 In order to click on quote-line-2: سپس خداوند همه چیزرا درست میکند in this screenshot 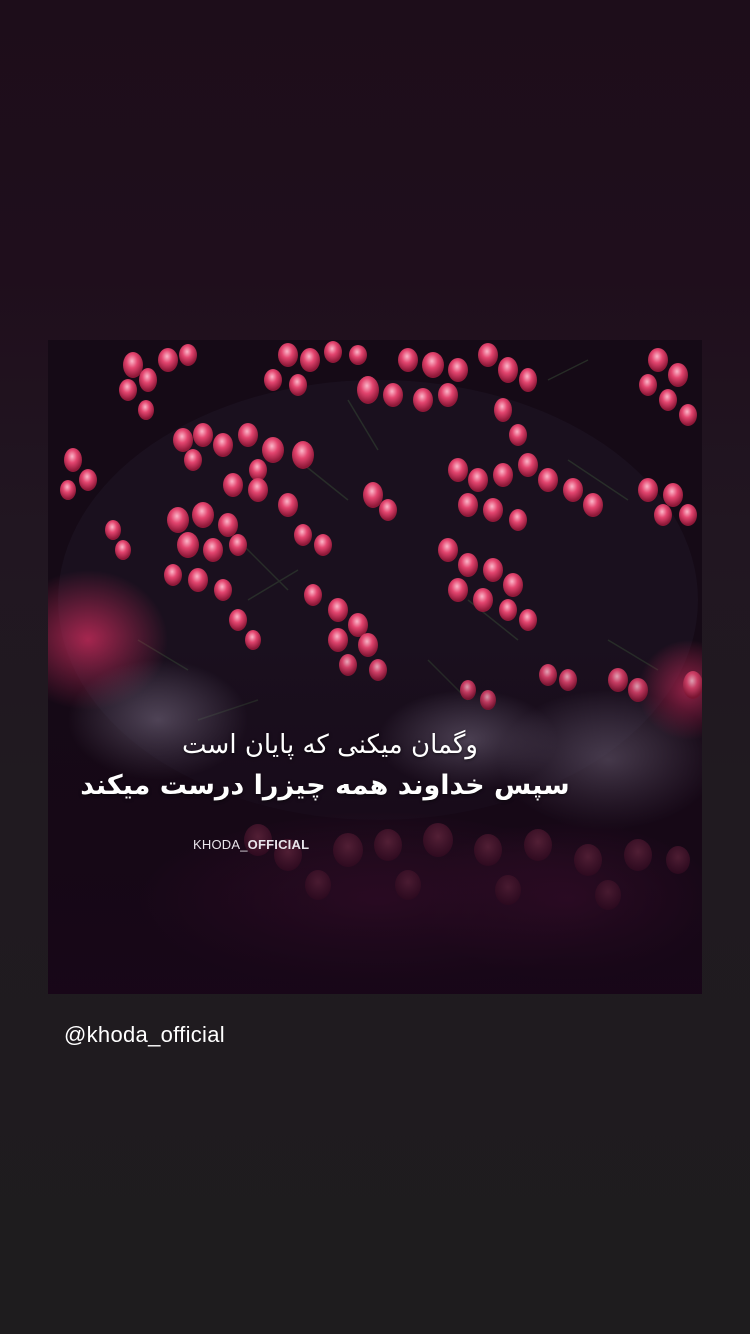, I will do `click(325, 785)`.